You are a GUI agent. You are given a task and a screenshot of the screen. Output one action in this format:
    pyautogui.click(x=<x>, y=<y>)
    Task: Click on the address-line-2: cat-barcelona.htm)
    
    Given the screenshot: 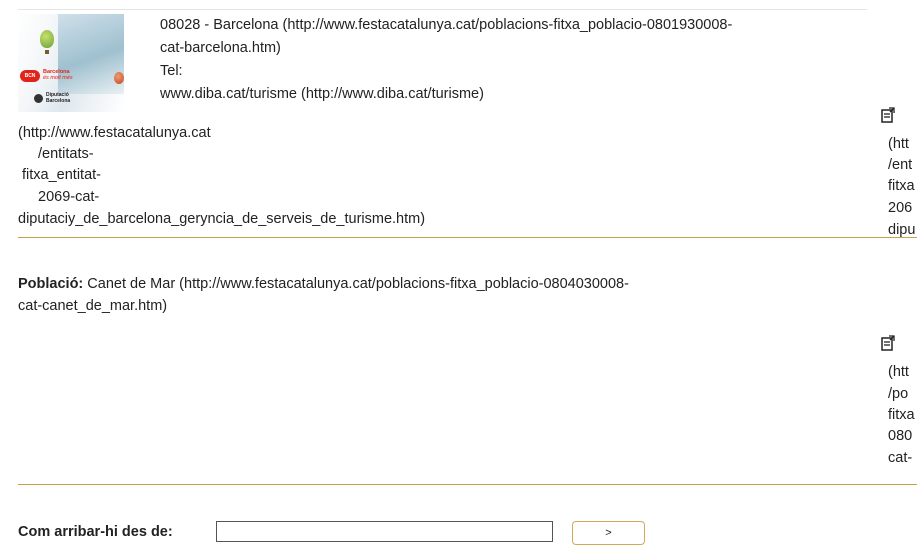 What is the action you would take?
    pyautogui.click(x=220, y=48)
    